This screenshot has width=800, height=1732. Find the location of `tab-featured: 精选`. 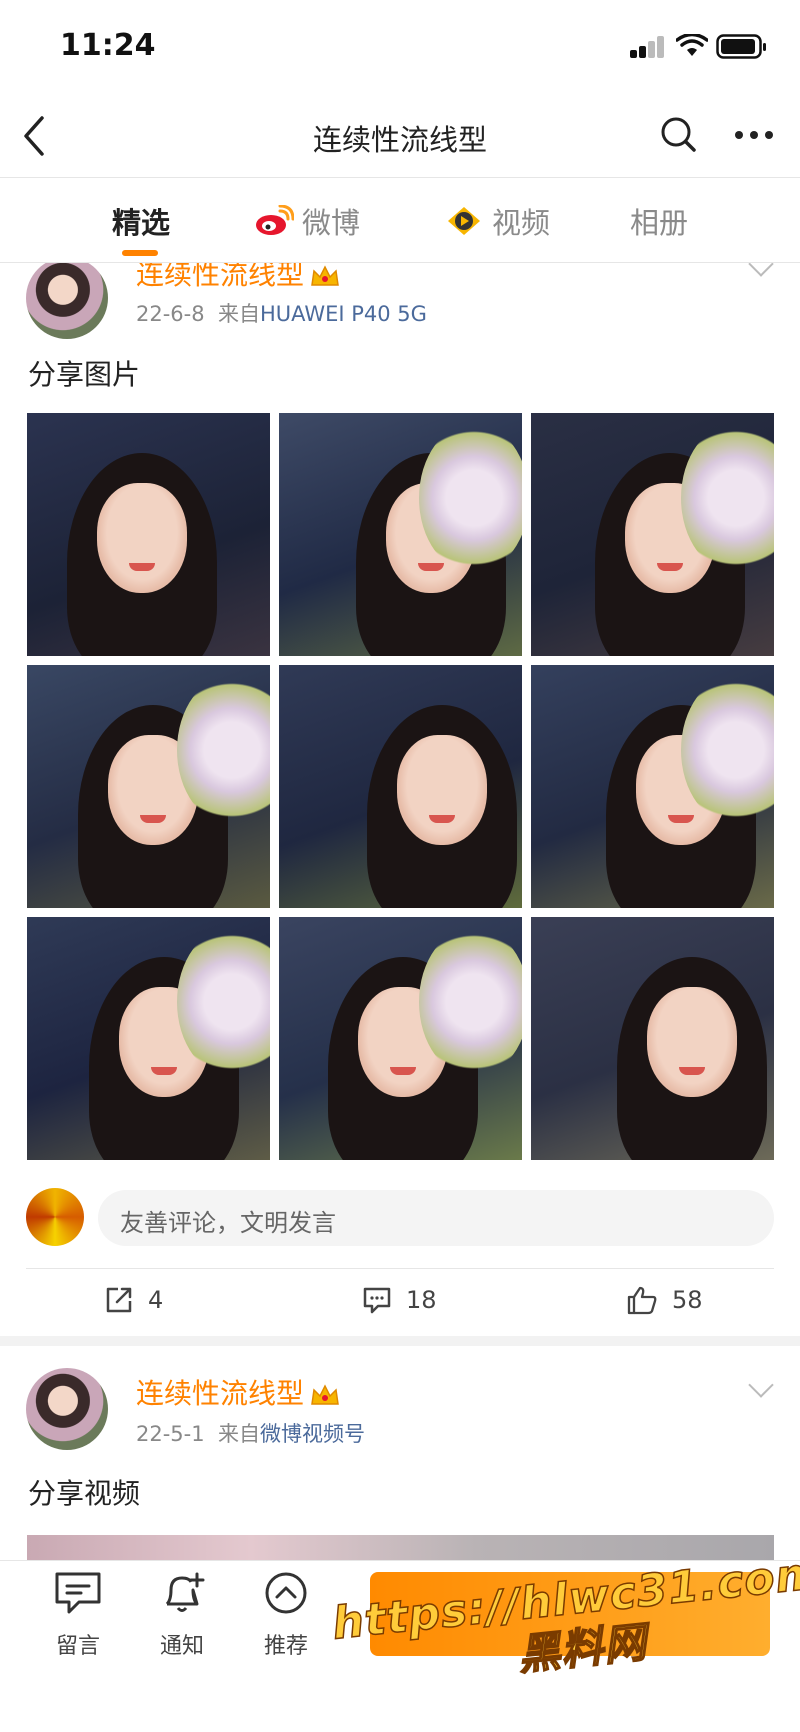

tab-featured: 精选 is located at coordinates (141, 221).